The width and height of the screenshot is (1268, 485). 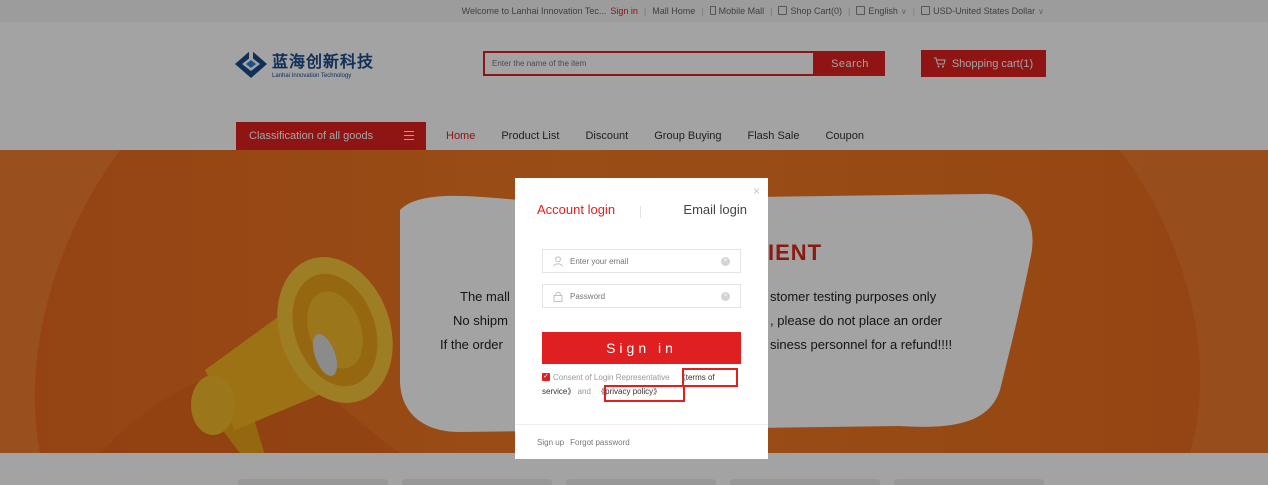 I want to click on email-input, so click(x=640, y=261).